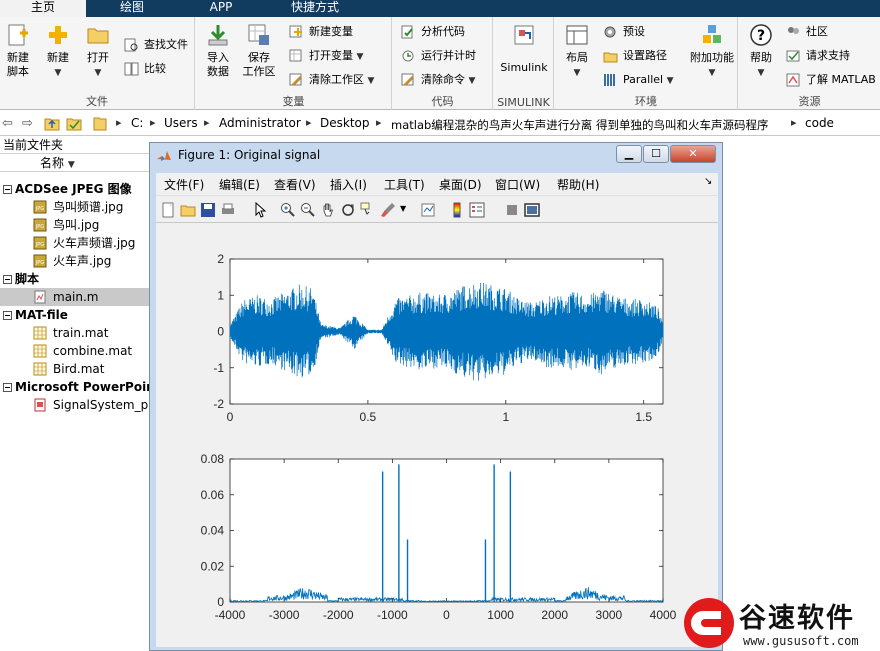  What do you see at coordinates (404, 184) in the screenshot?
I see `menu-tools: 工具(T)` at bounding box center [404, 184].